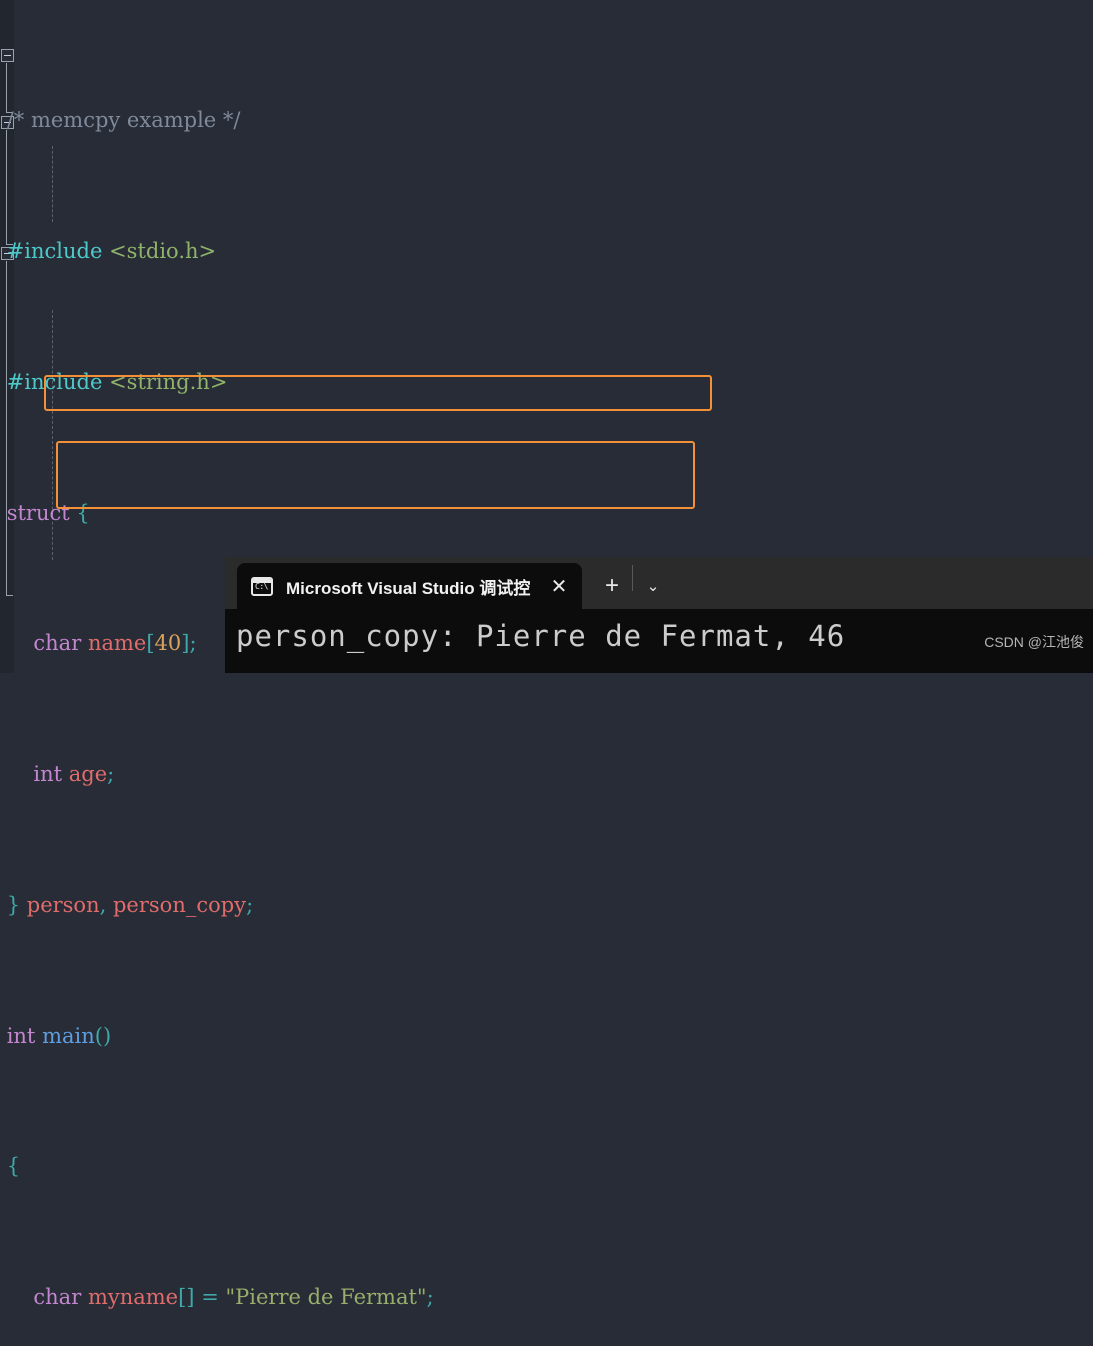  I want to click on watermark: CSDN @江池俊, so click(1034, 642).